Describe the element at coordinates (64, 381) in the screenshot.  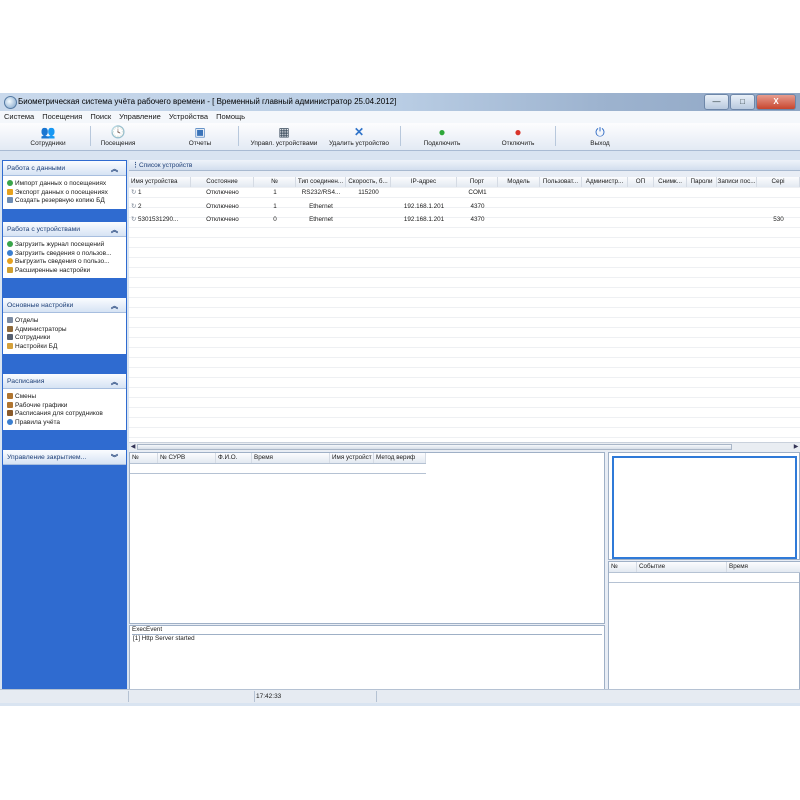
I see `section-schedules-header: Расписания ︽` at that location.